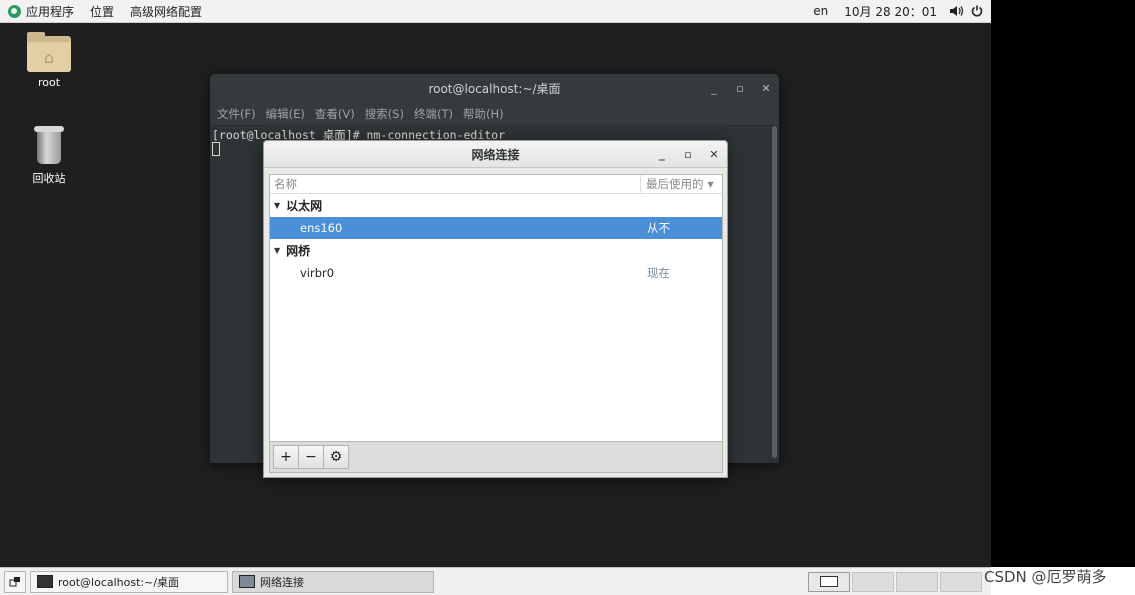 The image size is (1135, 595). Describe the element at coordinates (496, 250) in the screenshot. I see `group-bridge: ▼ 网桥` at that location.